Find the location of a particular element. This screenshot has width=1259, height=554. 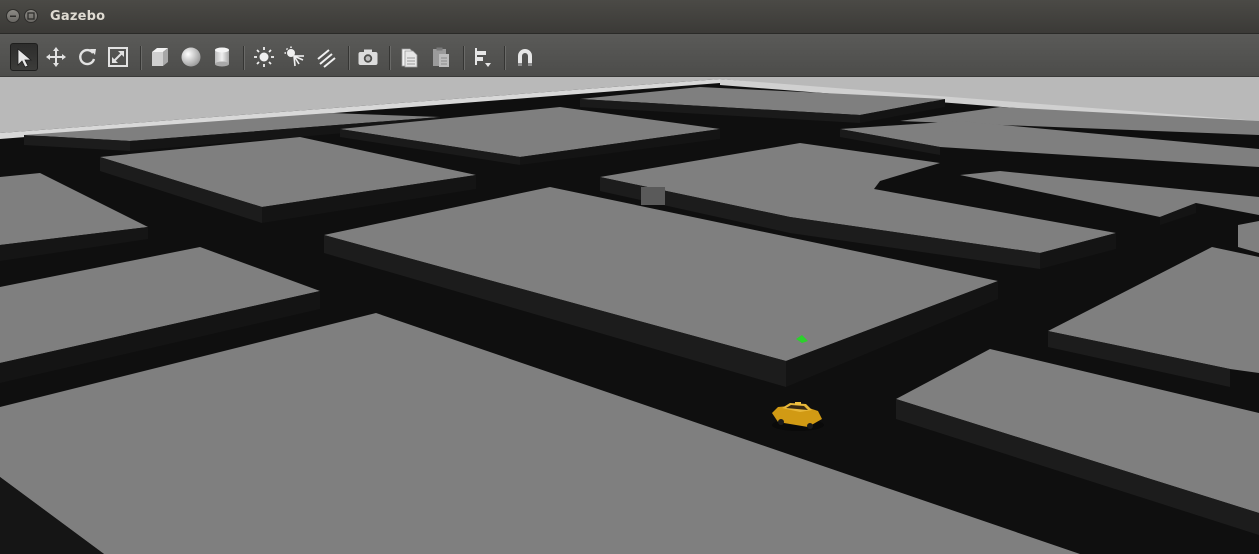

maximize-button is located at coordinates (31, 16).